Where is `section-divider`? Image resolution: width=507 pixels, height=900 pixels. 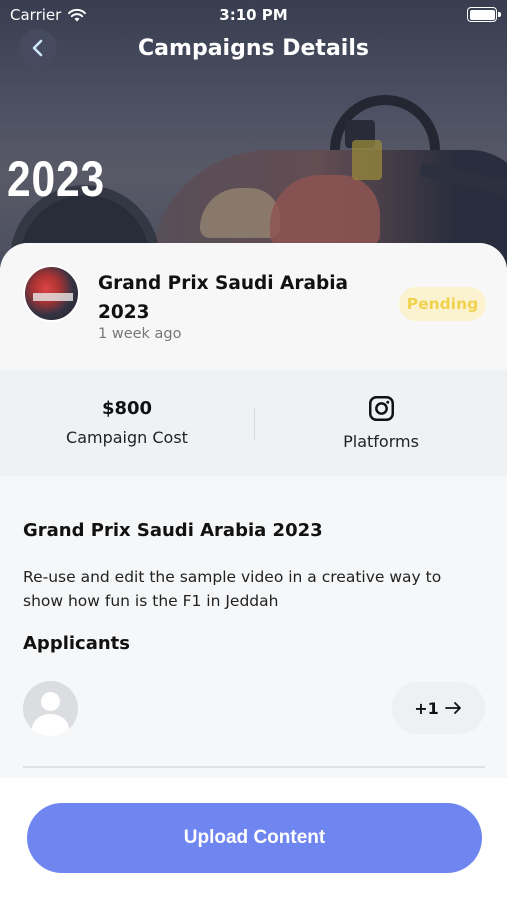 section-divider is located at coordinates (254, 767).